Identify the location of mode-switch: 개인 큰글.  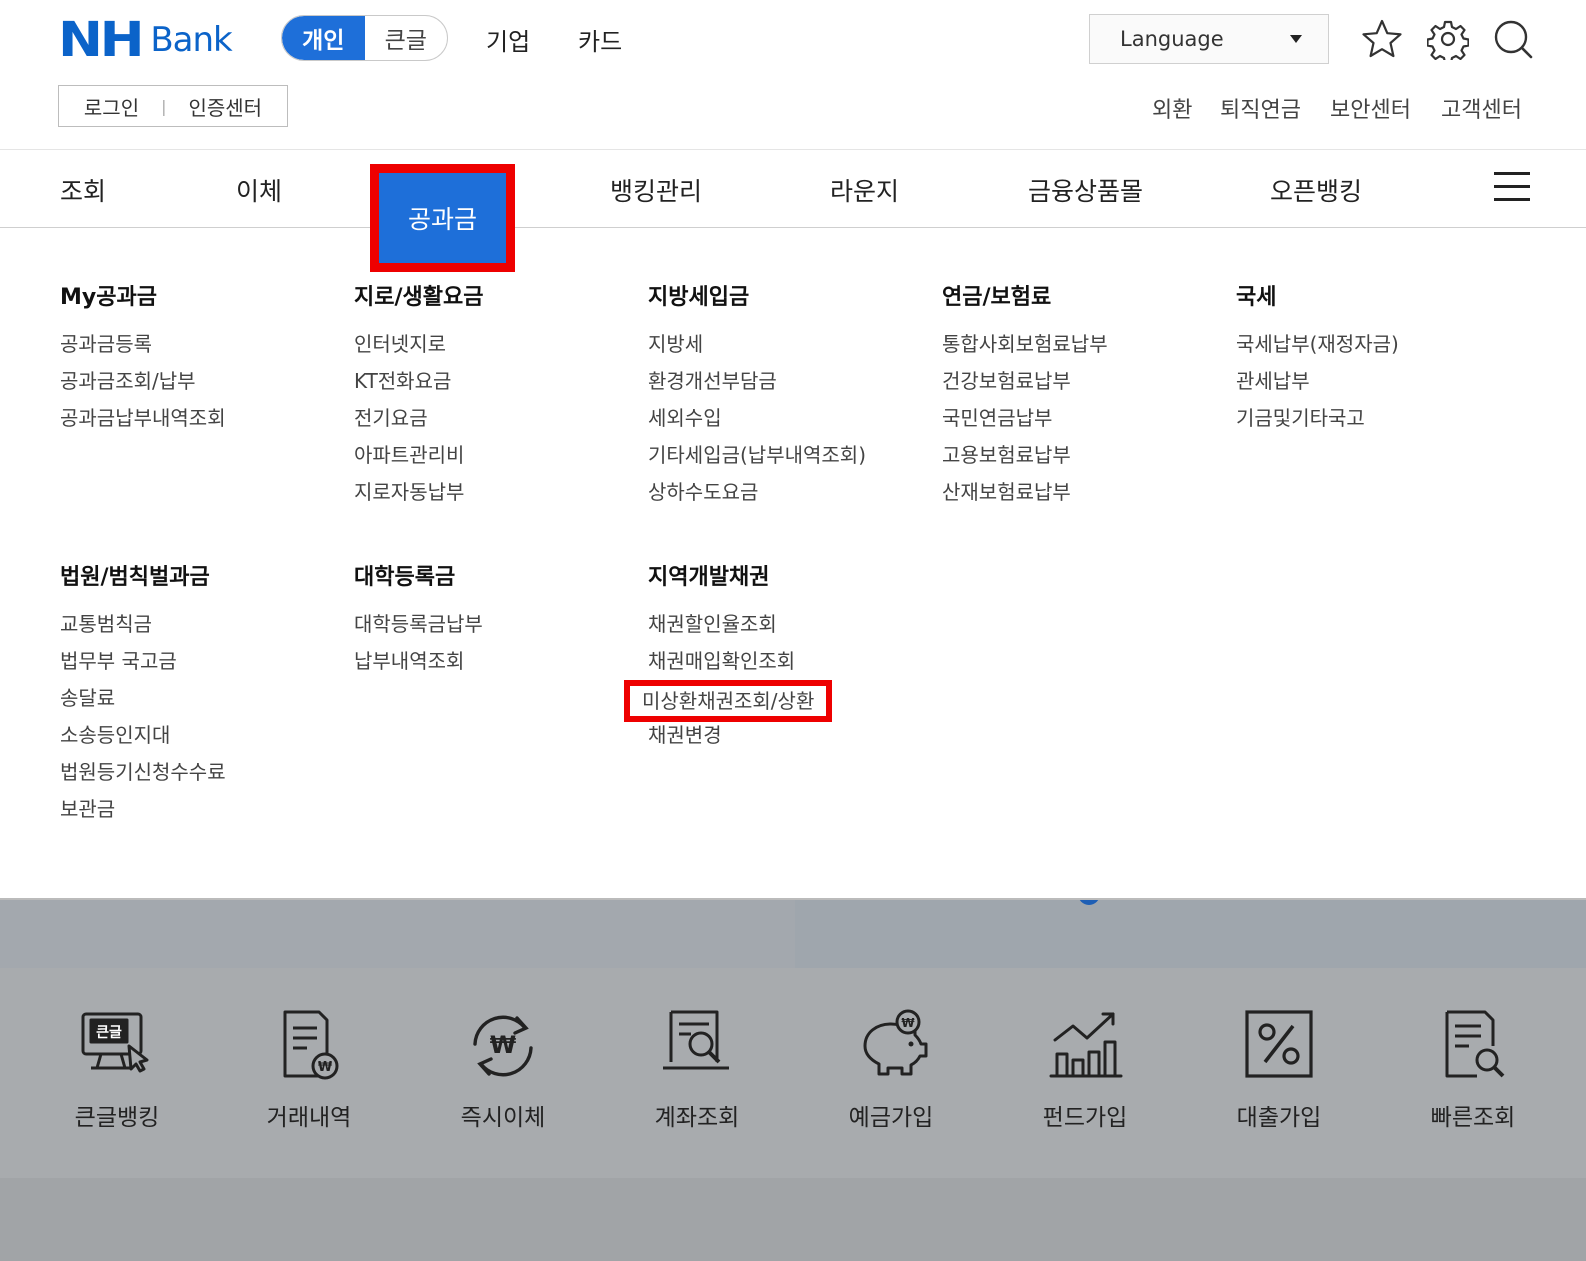
(364, 38).